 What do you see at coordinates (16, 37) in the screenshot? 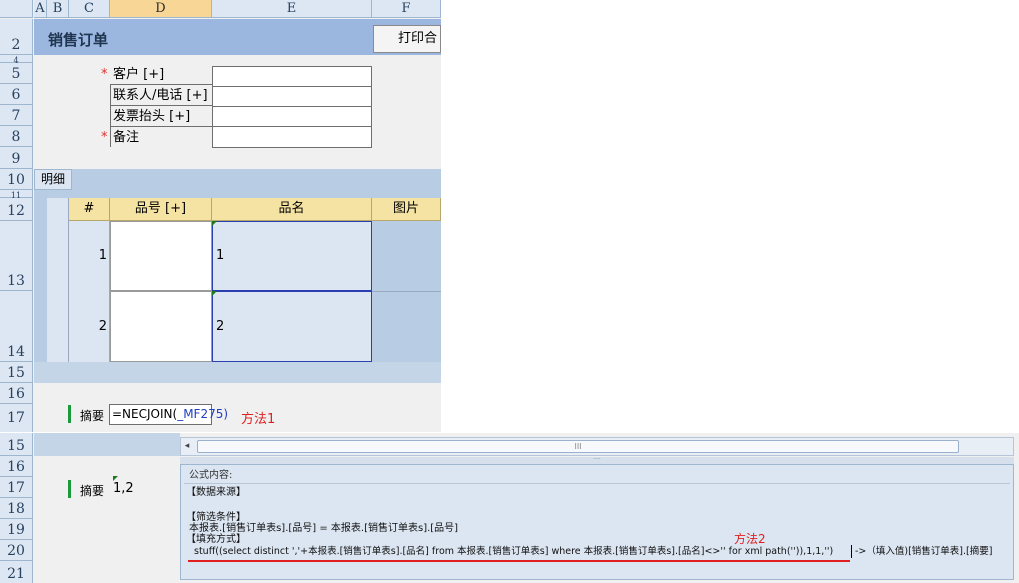
I see `row-header-2: 2` at bounding box center [16, 37].